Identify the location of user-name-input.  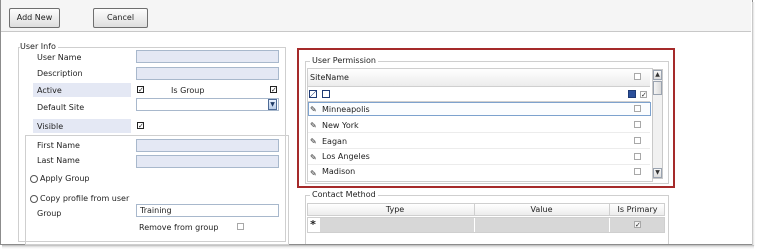
(207, 56).